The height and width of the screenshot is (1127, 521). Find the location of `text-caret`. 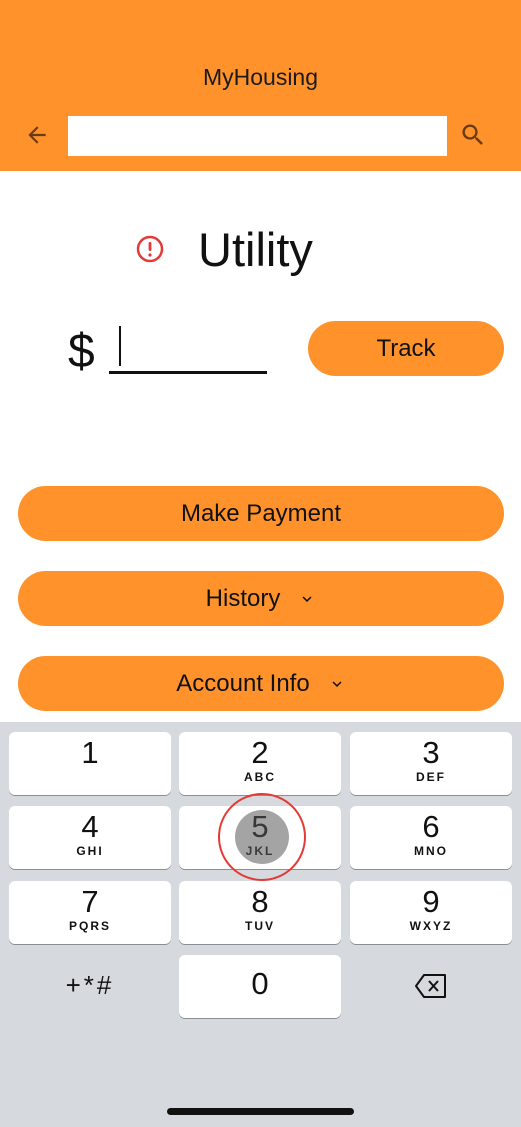

text-caret is located at coordinates (120, 346).